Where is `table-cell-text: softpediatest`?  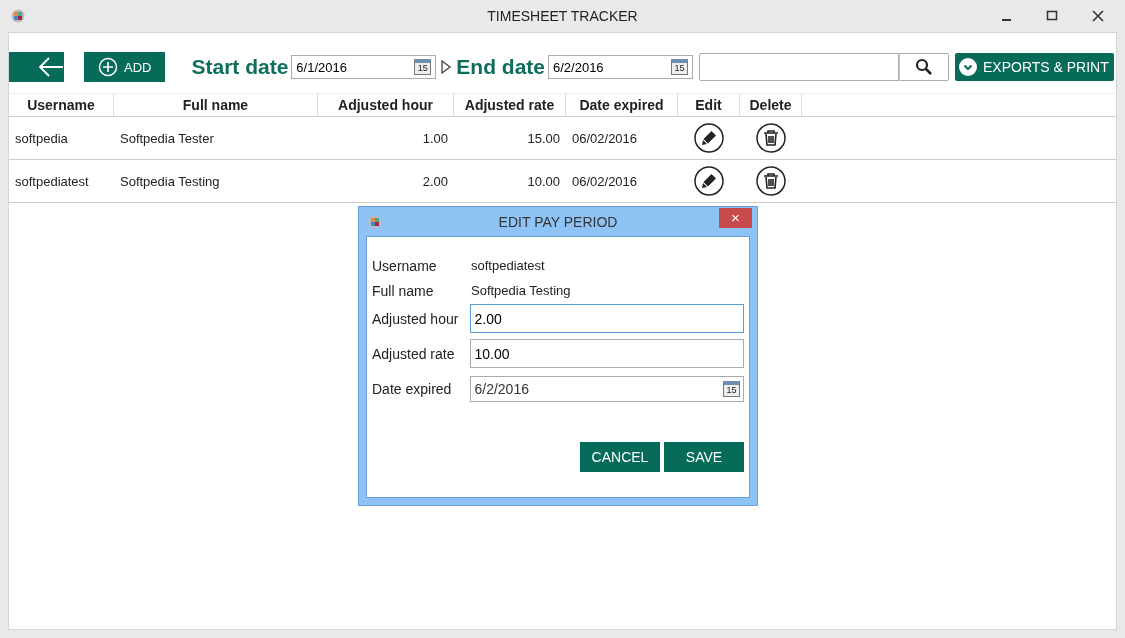
table-cell-text: softpediatest is located at coordinates (52, 181).